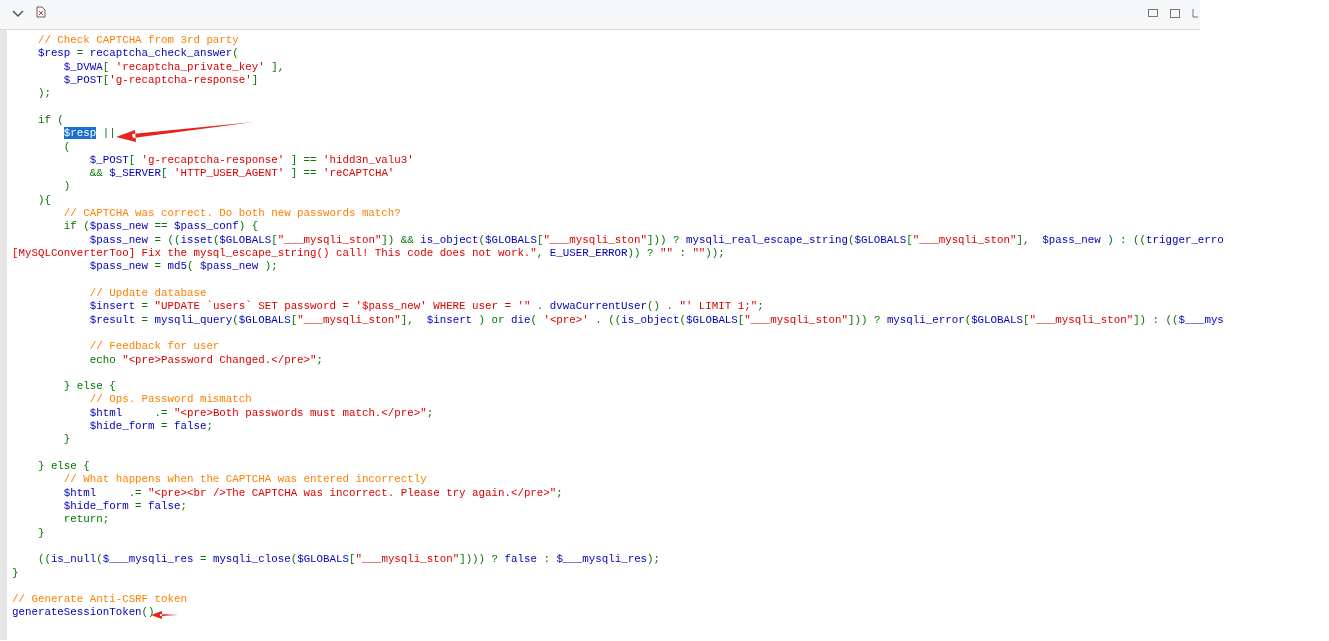 Image resolution: width=1329 pixels, height=641 pixels. What do you see at coordinates (137, 41) in the screenshot?
I see `code-line: // Check CAPTCHA from 3rd party` at bounding box center [137, 41].